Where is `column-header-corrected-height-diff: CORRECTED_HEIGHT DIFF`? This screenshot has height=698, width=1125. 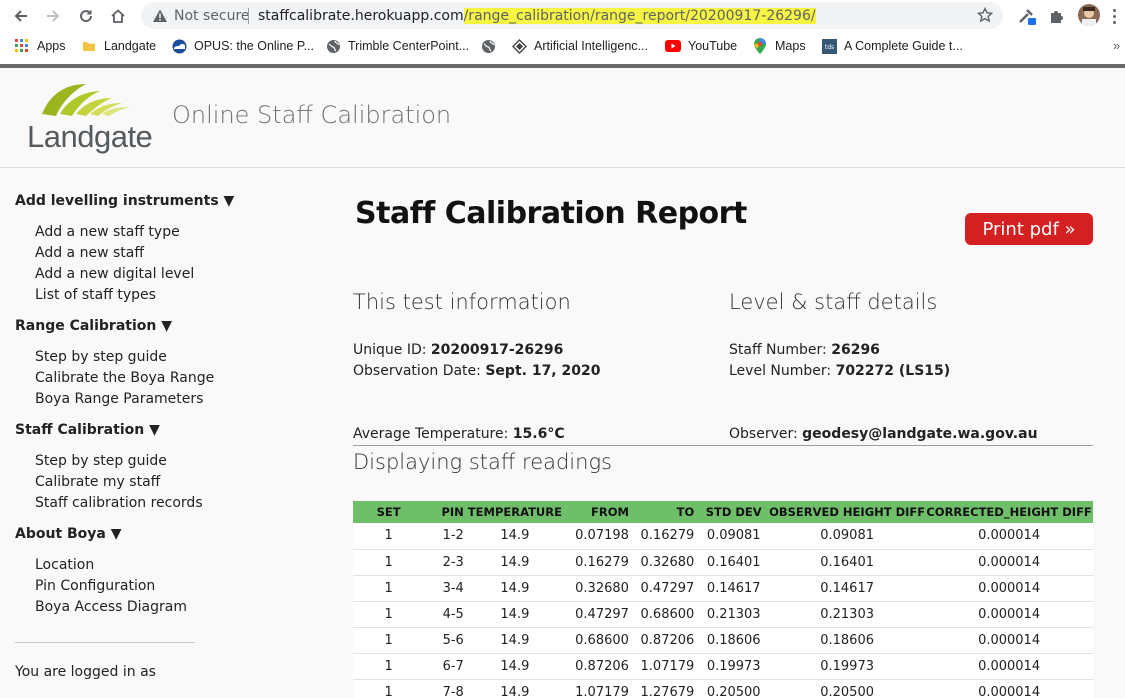 column-header-corrected-height-diff: CORRECTED_HEIGHT DIFF is located at coordinates (1009, 512).